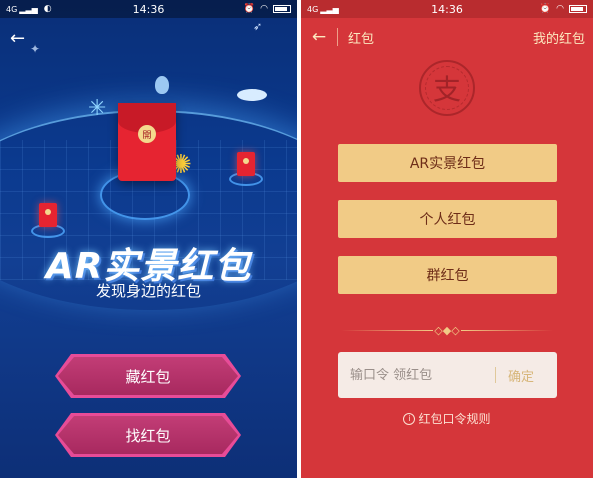 Image resolution: width=593 pixels, height=478 pixels. Describe the element at coordinates (447, 163) in the screenshot. I see `ar-red-packet-button: AR实景红包` at that location.